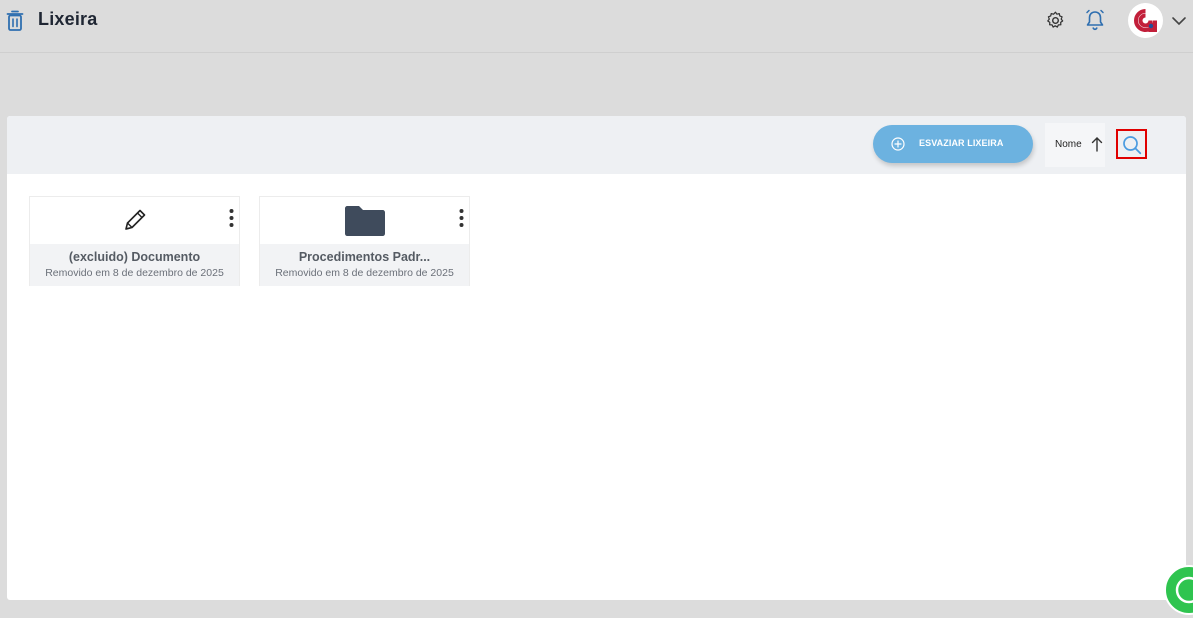 This screenshot has height=618, width=1193. I want to click on trash-icon, so click(15, 21).